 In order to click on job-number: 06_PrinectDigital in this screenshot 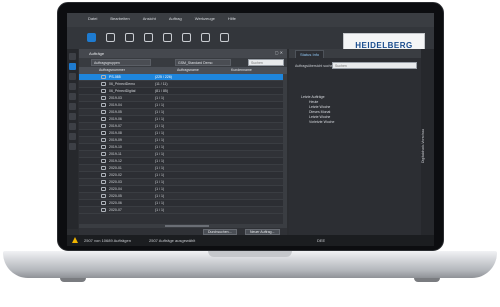, I will do `click(122, 91)`.